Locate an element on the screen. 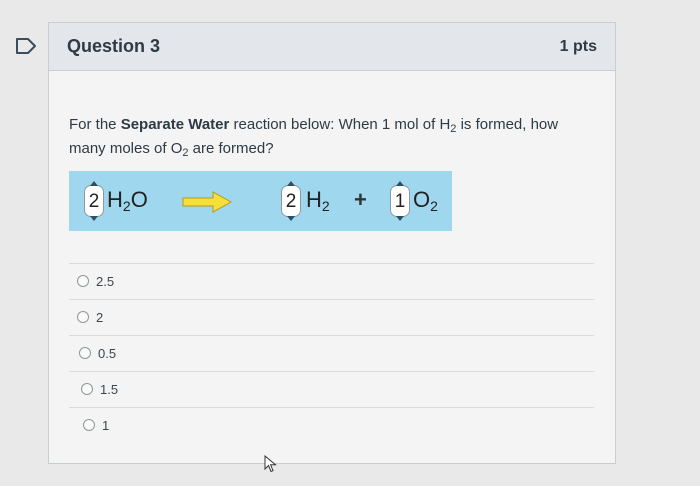 The width and height of the screenshot is (700, 486). product2-formula: O2 is located at coordinates (425, 200).